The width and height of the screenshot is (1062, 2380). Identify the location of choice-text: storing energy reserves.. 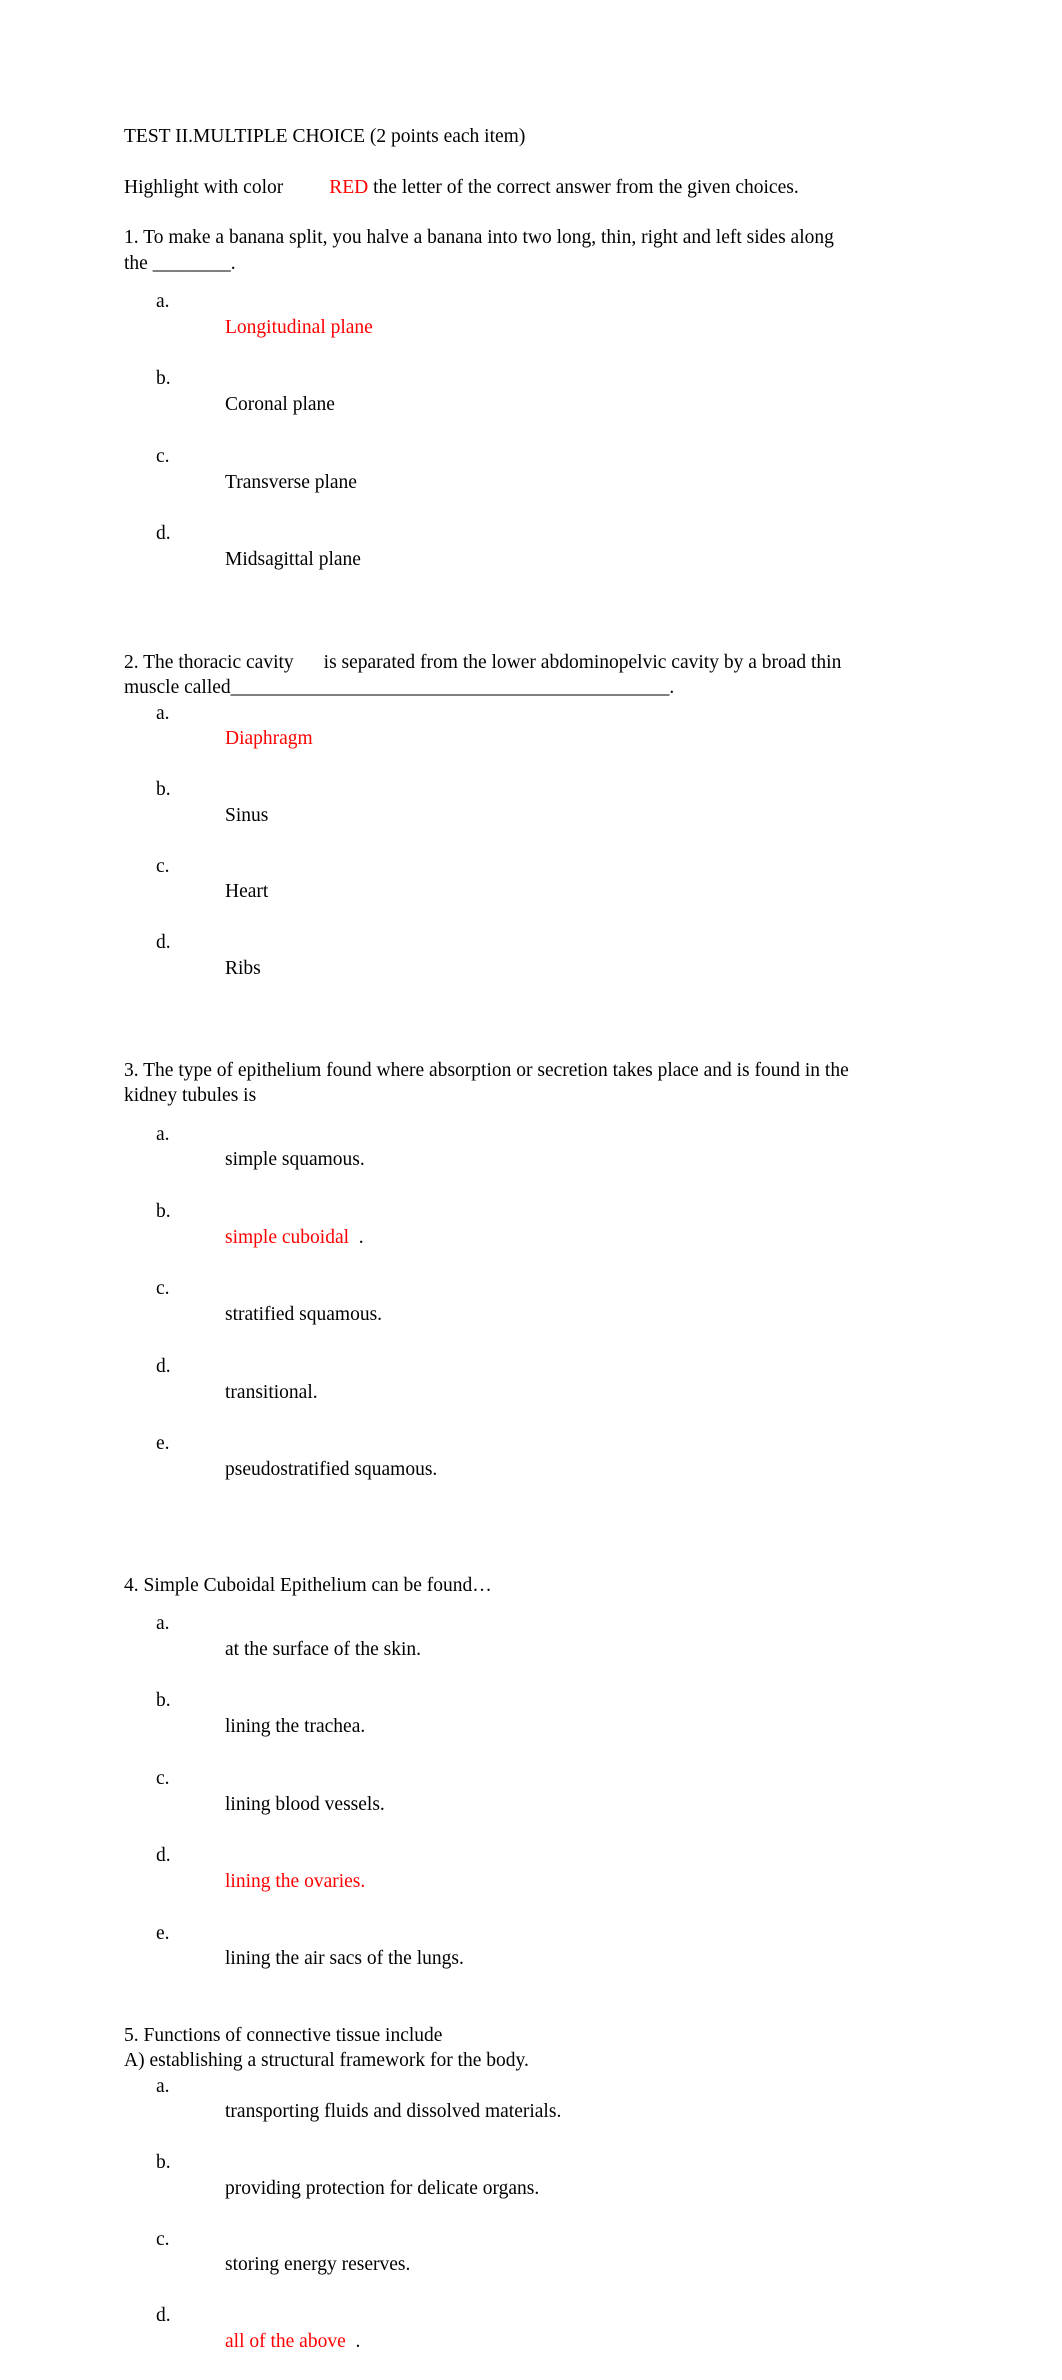
(318, 2265).